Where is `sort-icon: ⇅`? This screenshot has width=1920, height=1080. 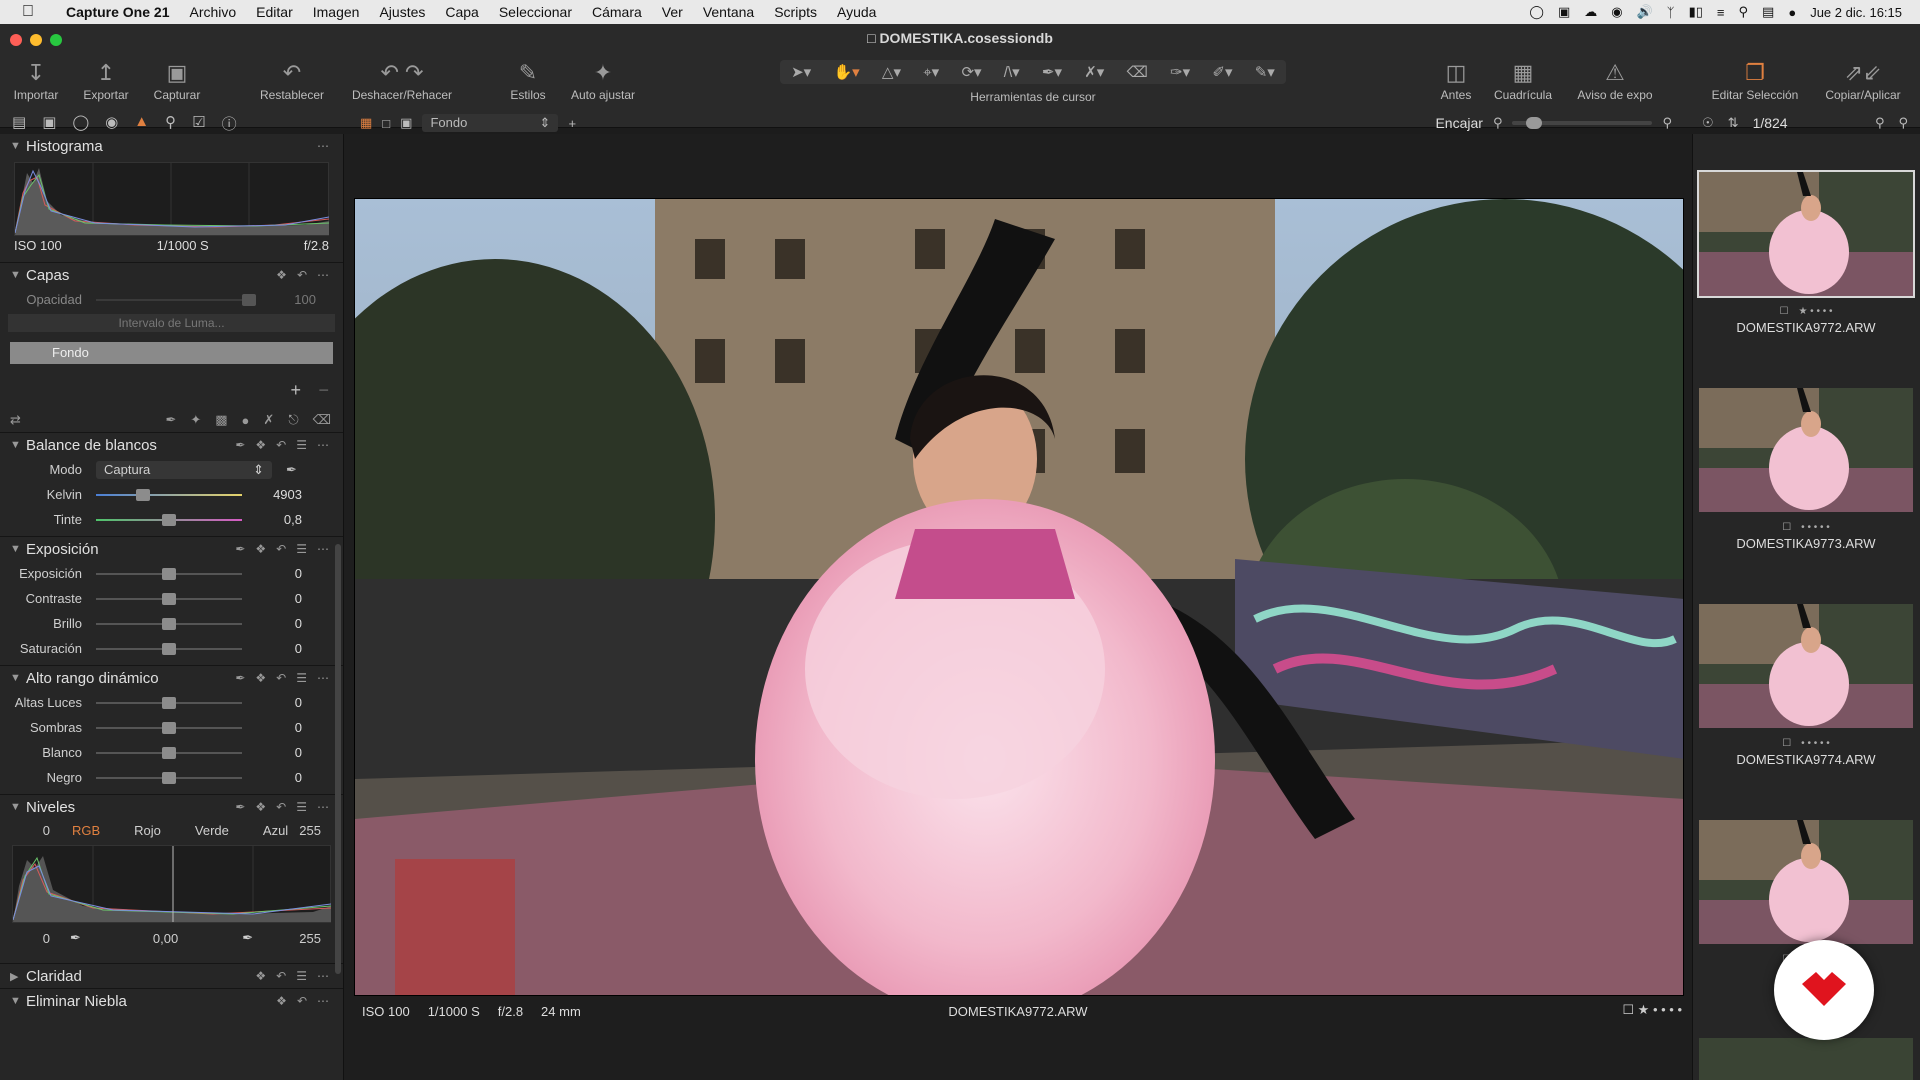 sort-icon: ⇅ is located at coordinates (1733, 123).